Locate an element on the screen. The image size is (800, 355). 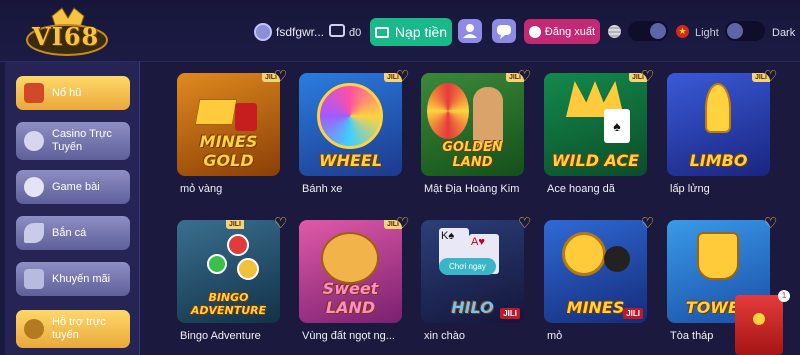
poker-chip-icon is located at coordinates (34, 141).